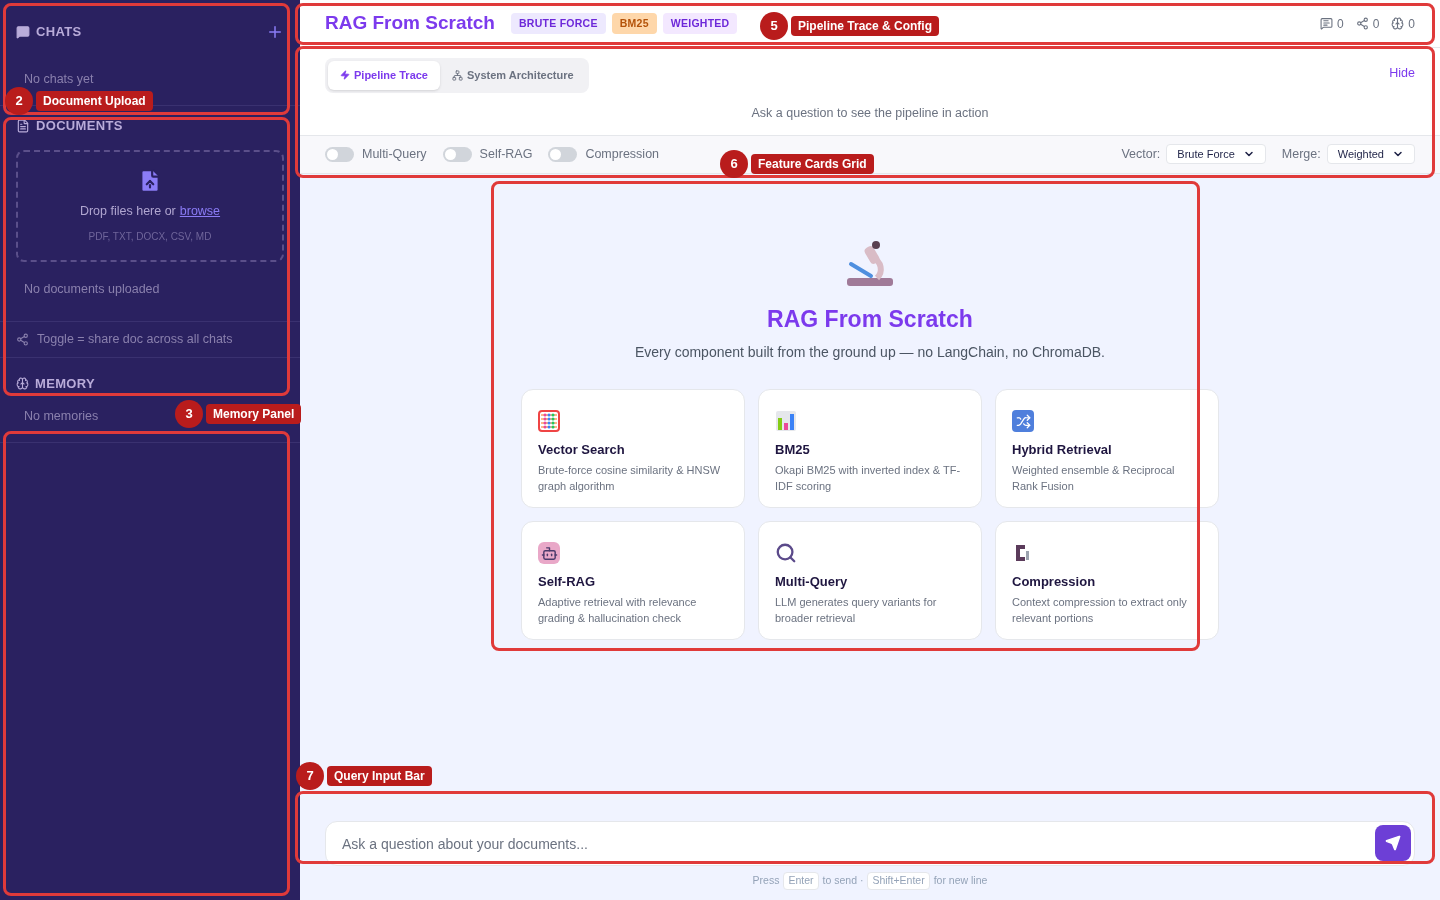  I want to click on empty-text: No documents uploaded, so click(92, 289).